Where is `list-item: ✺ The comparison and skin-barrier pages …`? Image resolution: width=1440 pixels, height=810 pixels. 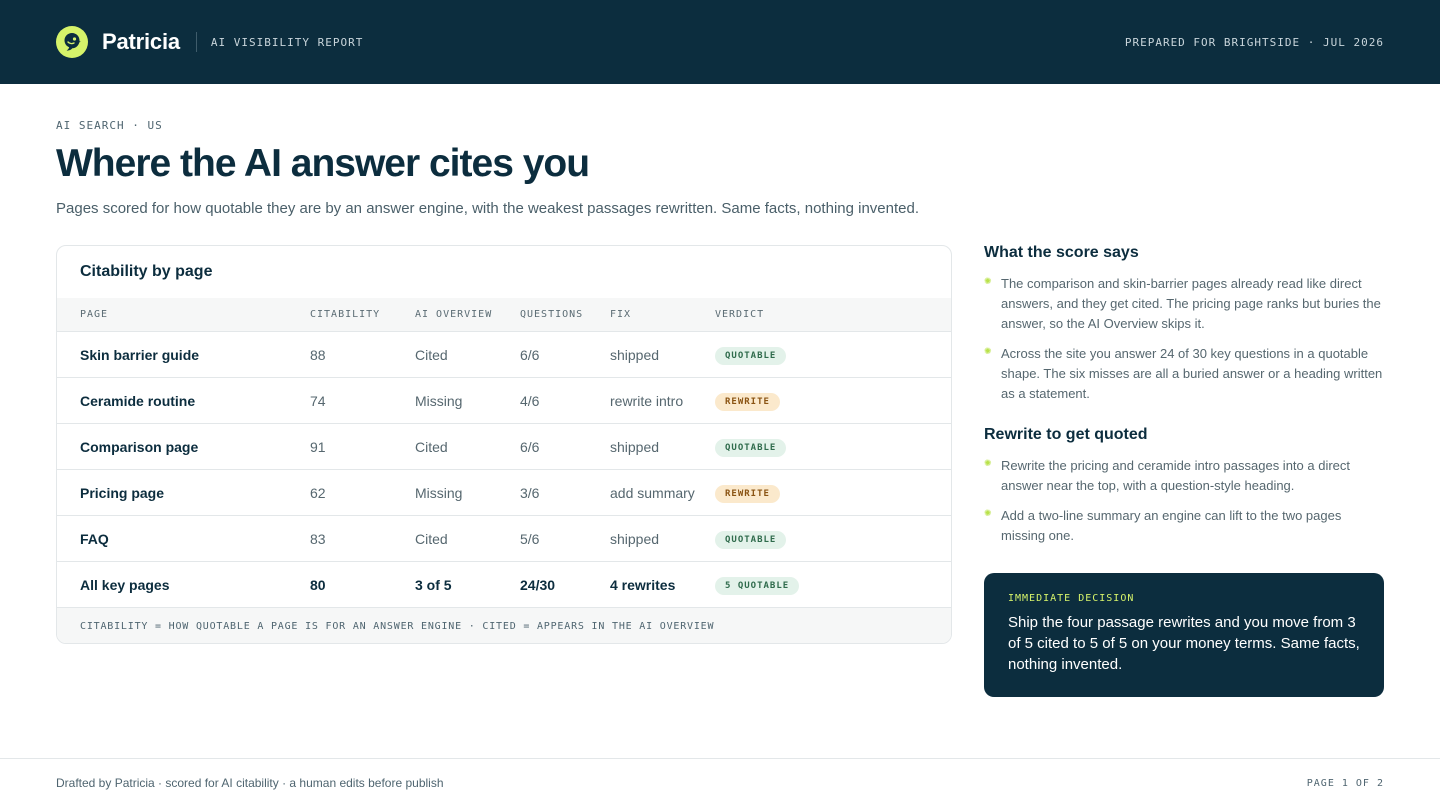
list-item: ✺ The comparison and skin-barrier pages … is located at coordinates (1184, 304).